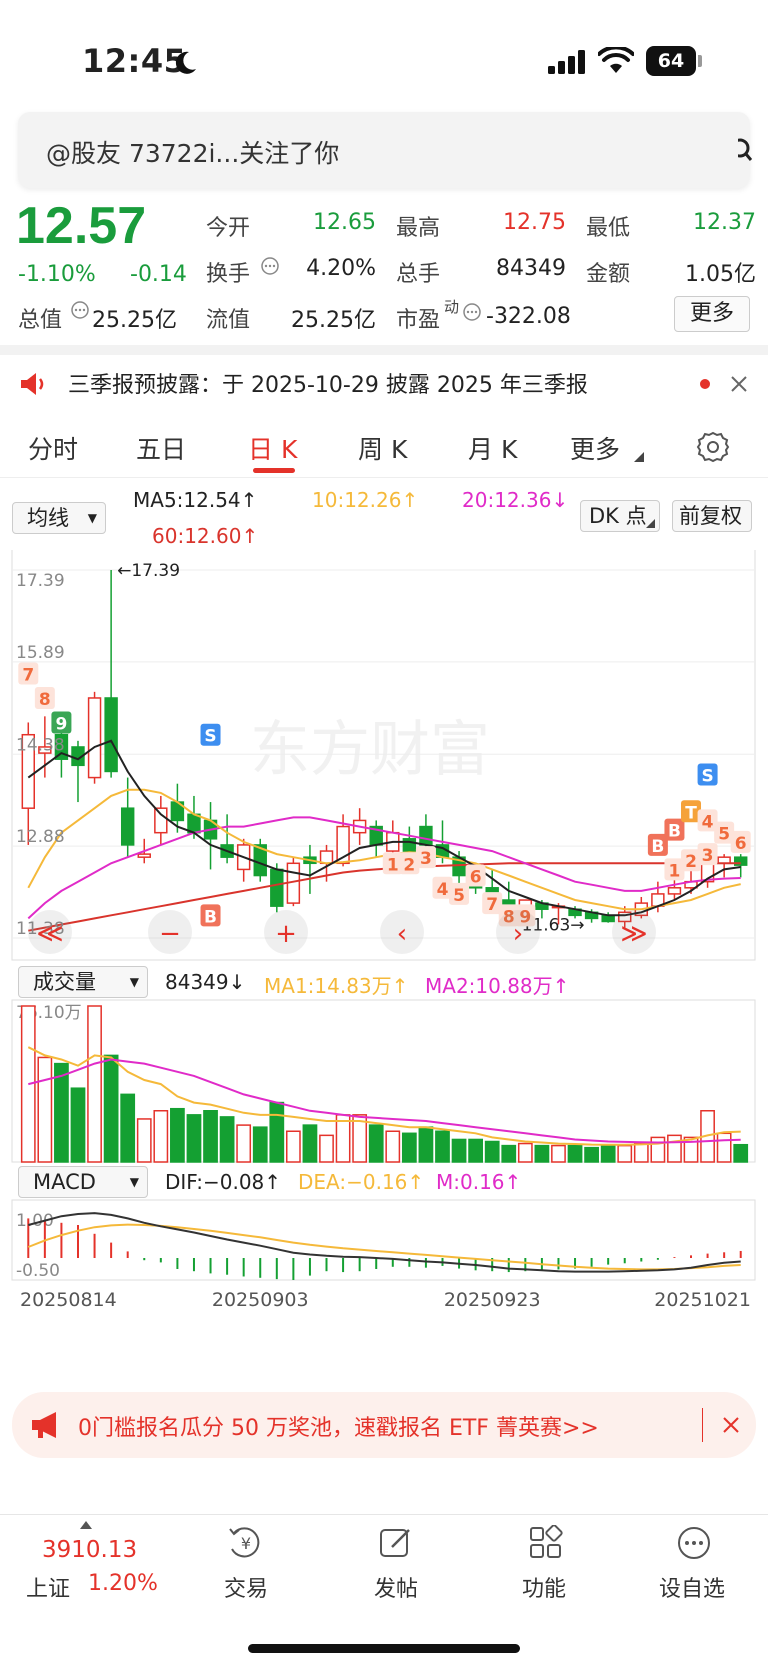 This screenshot has width=768, height=1670. What do you see at coordinates (205, 982) in the screenshot?
I see `volume-readout: 84349↓` at bounding box center [205, 982].